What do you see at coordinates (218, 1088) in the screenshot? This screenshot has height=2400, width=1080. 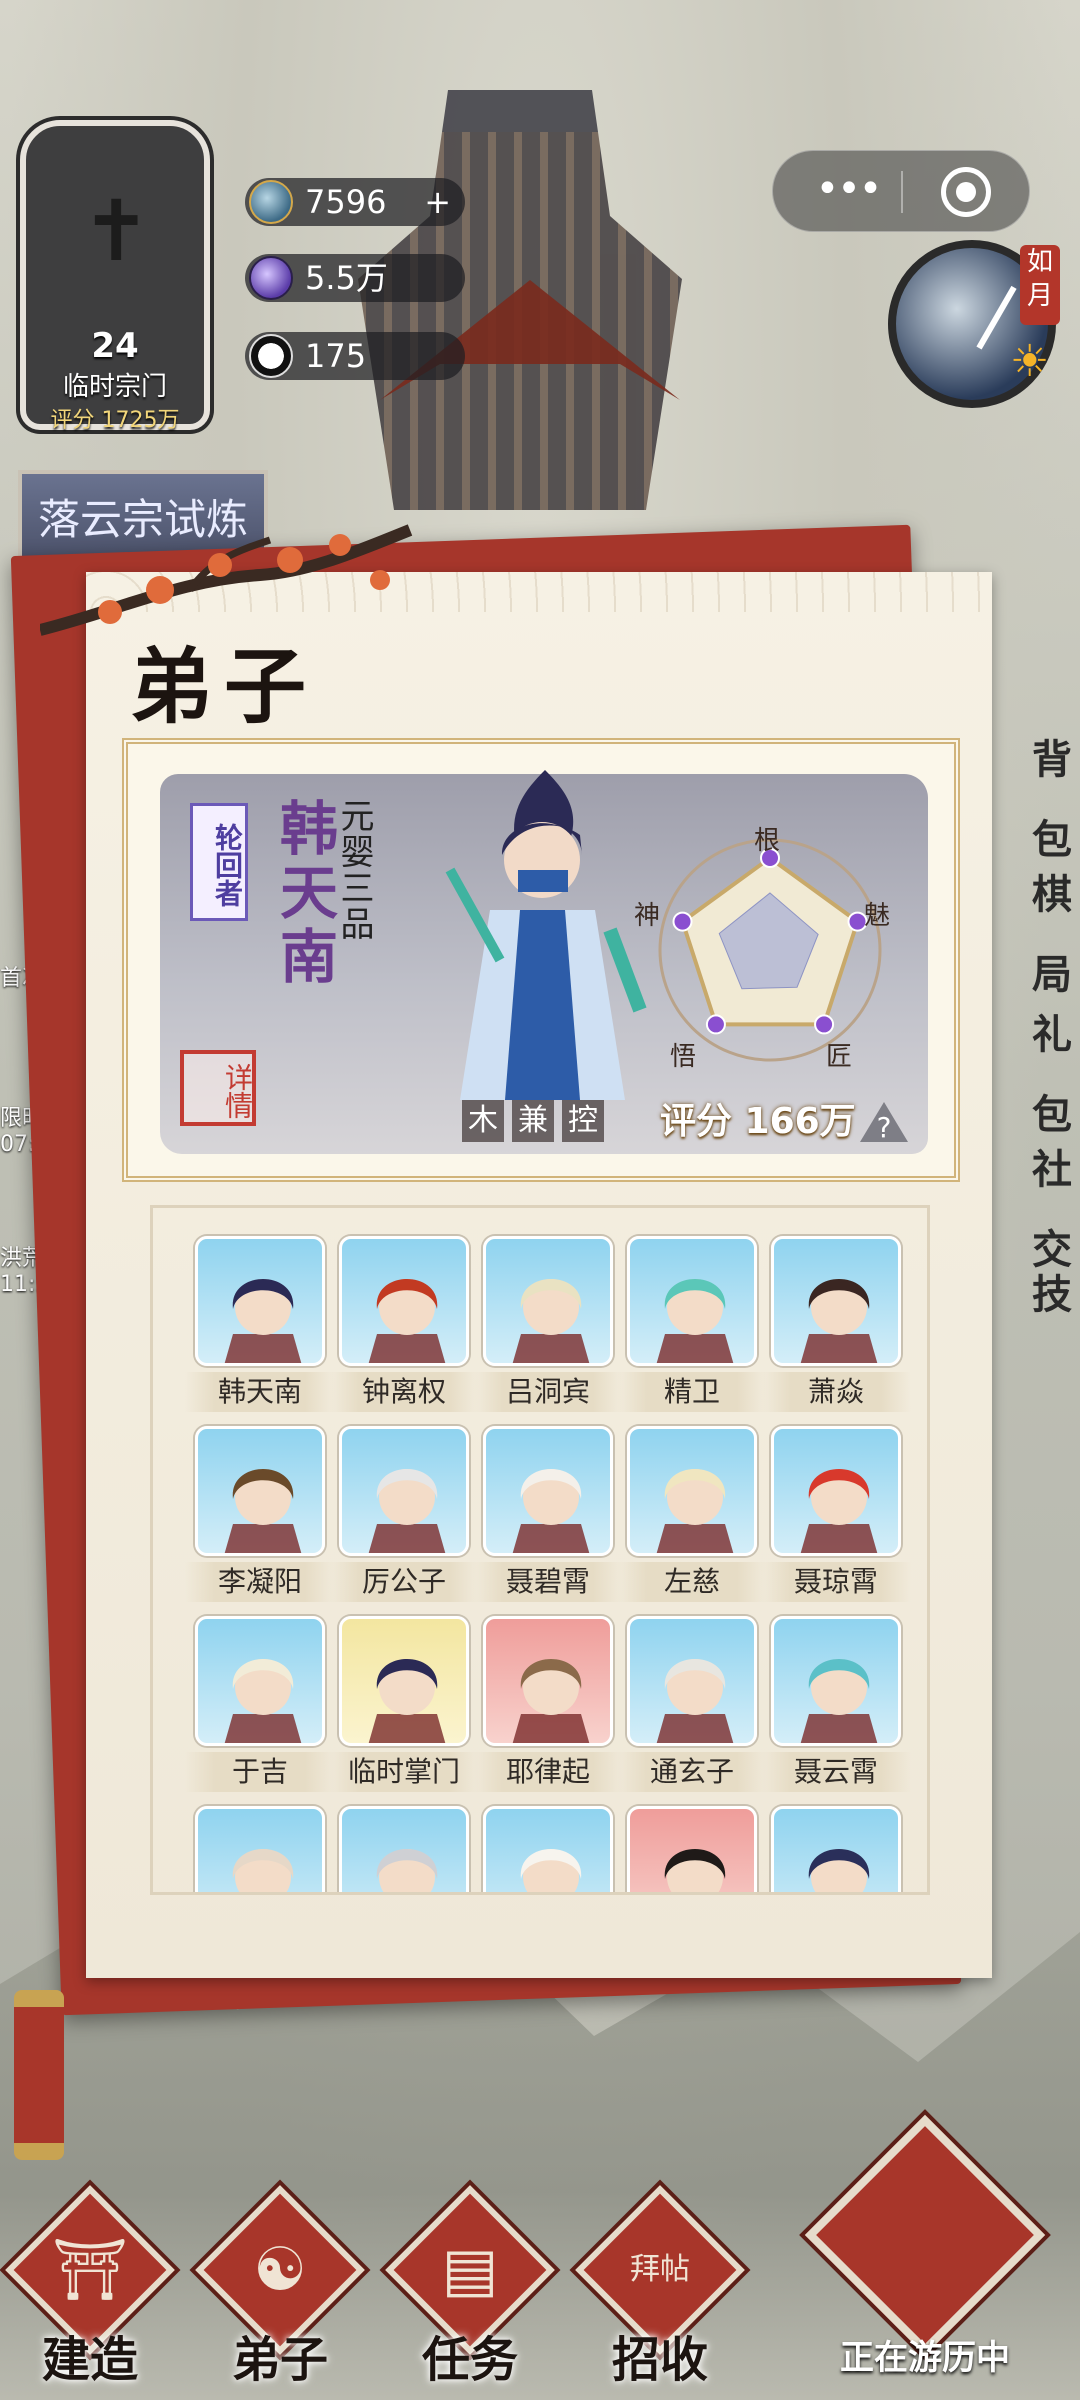 I see `detail-button: 详情` at bounding box center [218, 1088].